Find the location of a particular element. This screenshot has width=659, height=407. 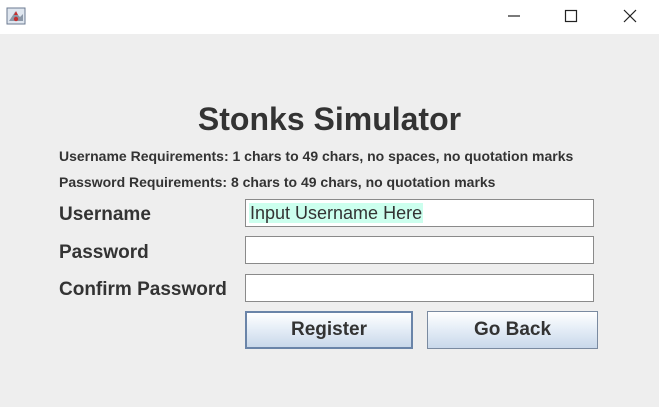

minimize-button is located at coordinates (514, 16).